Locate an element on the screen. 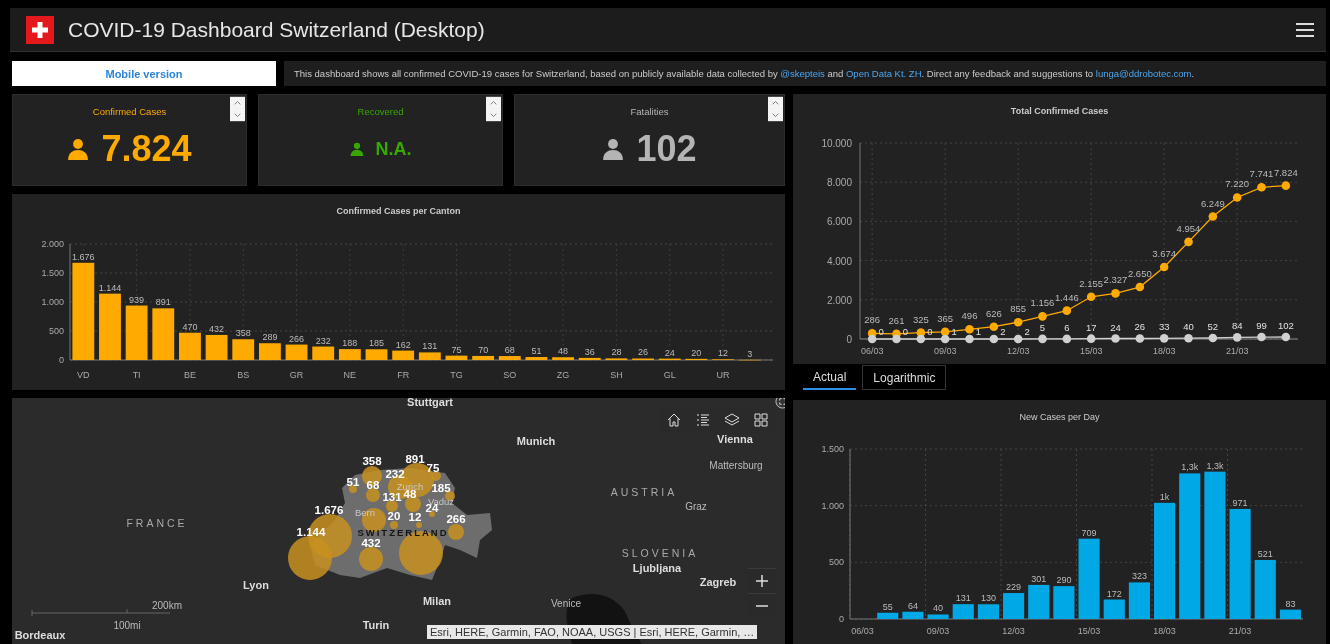 The image size is (1330, 644). place-label: Bordeaux is located at coordinates (40, 635).